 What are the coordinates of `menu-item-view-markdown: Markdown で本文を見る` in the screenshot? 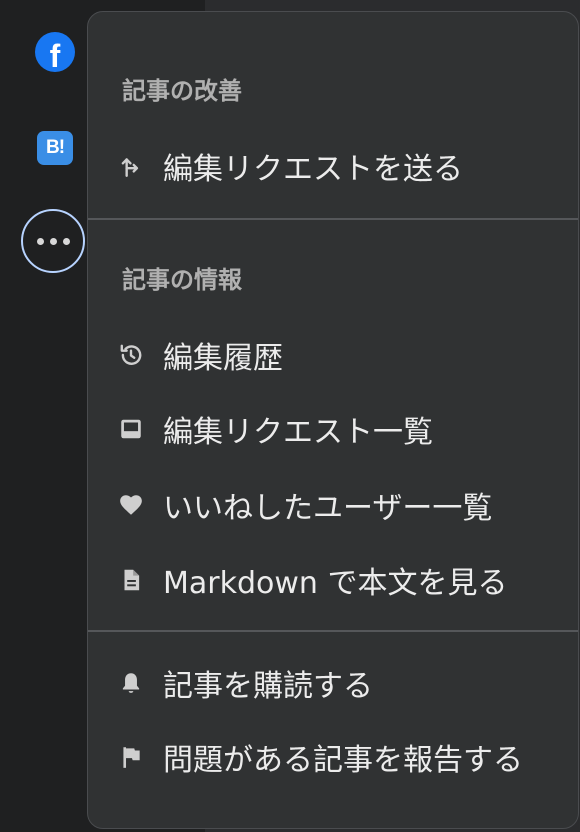 It's located at (348, 580).